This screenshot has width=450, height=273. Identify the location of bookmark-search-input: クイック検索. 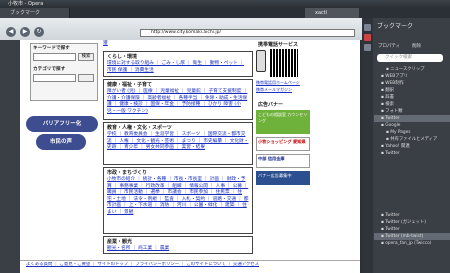
(410, 58).